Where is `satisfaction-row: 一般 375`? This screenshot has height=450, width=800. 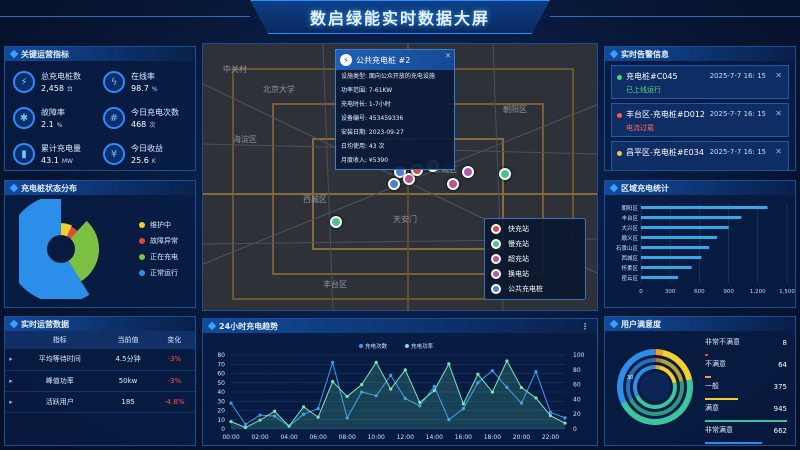 satisfaction-row: 一般 375 is located at coordinates (748, 392).